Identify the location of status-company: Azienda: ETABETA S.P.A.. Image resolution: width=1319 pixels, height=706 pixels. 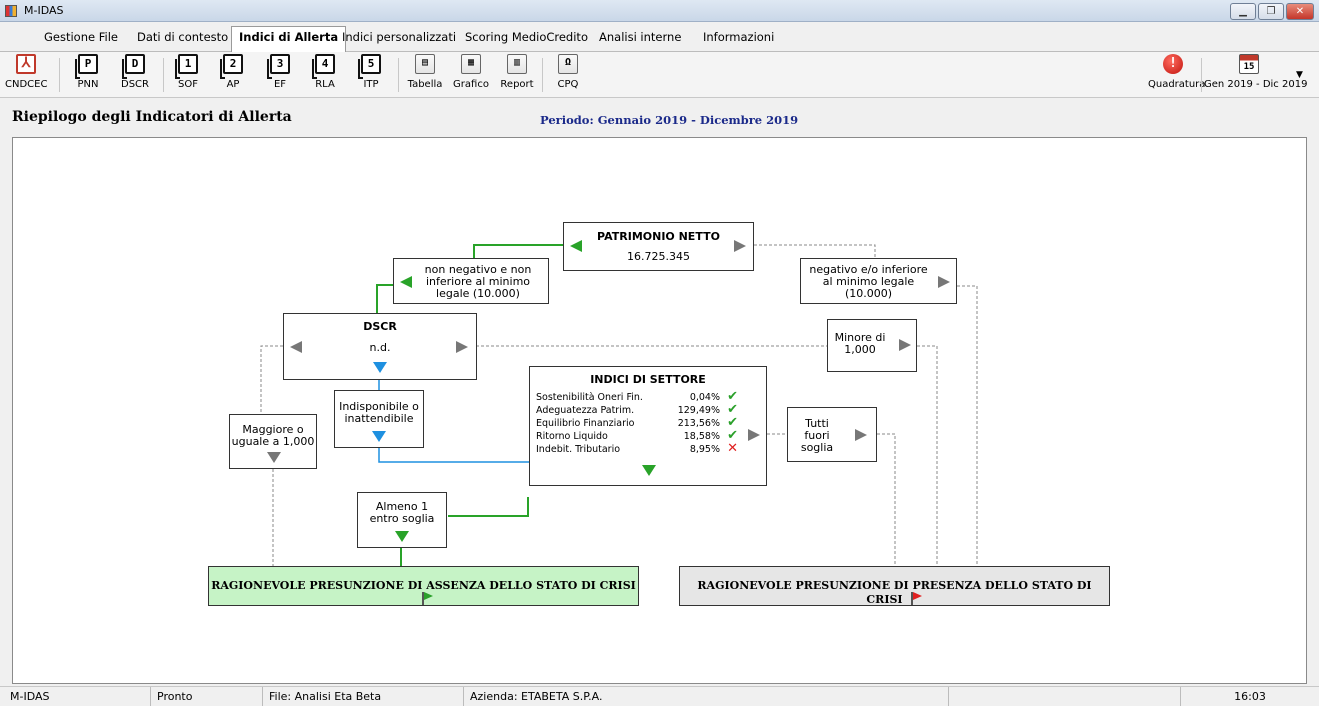
(705, 696).